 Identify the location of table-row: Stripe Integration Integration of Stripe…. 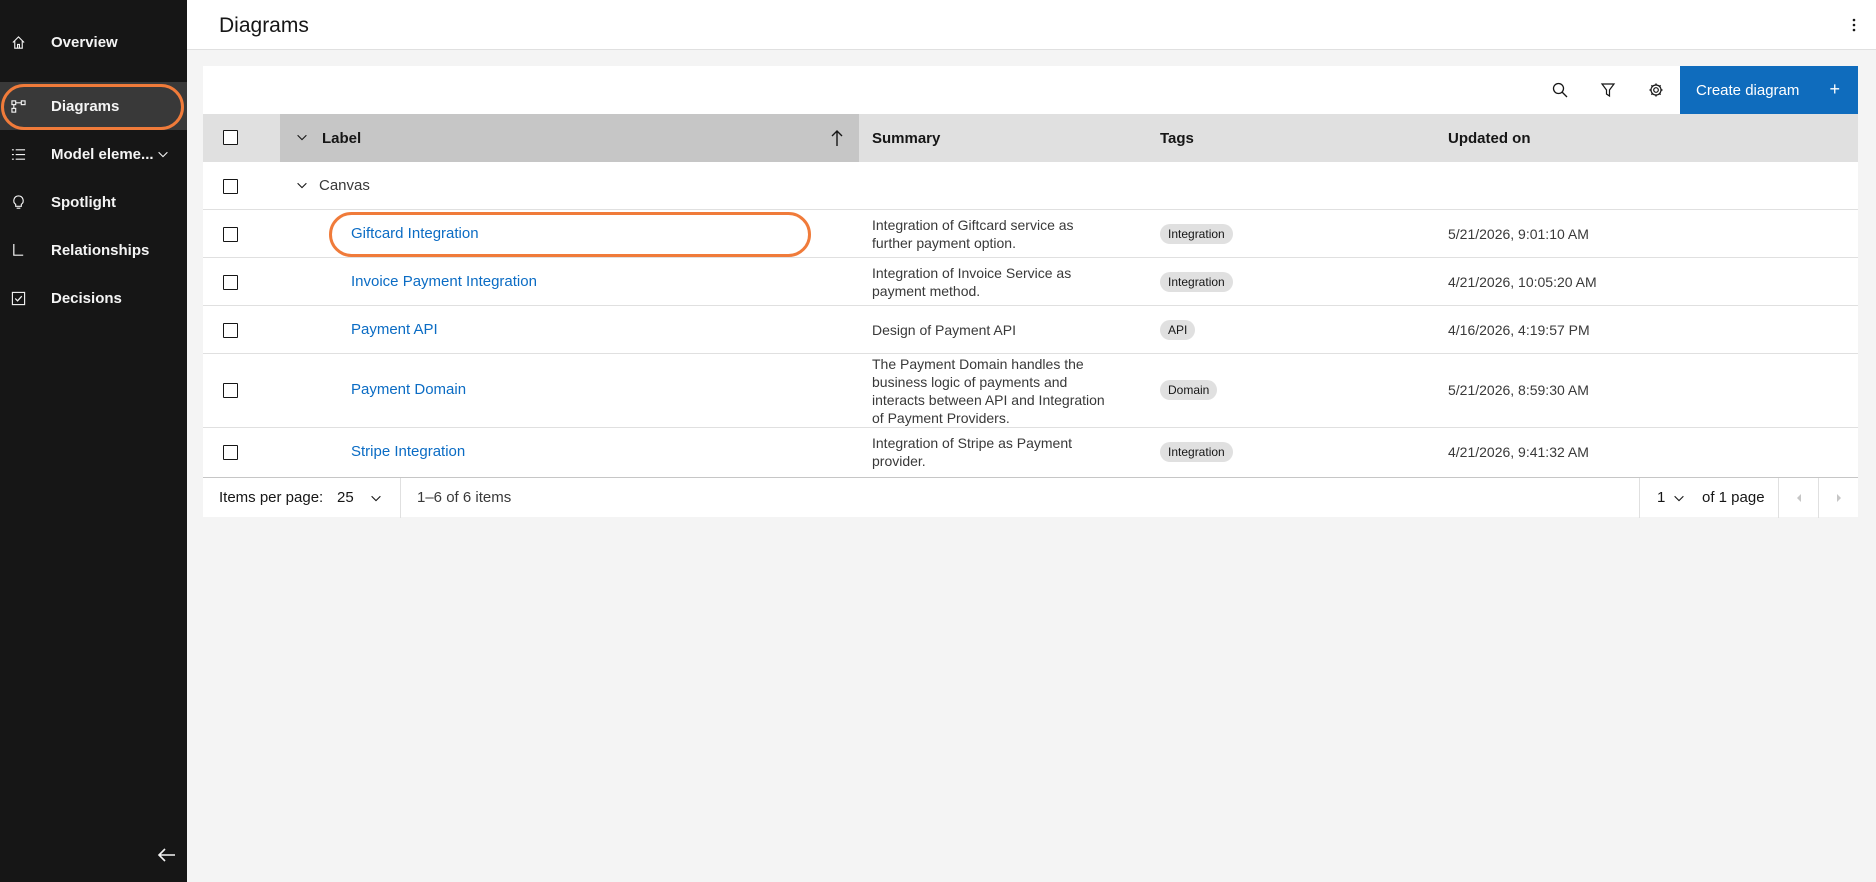
(1030, 452).